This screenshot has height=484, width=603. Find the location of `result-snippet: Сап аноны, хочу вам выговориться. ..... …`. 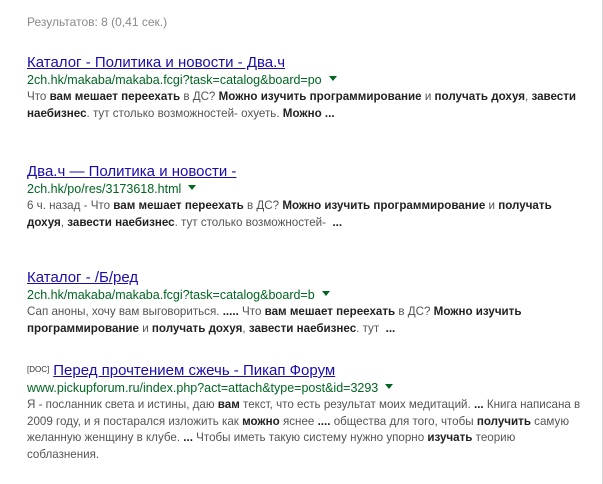

result-snippet: Сап аноны, хочу вам выговориться. ..... … is located at coordinates (274, 320).